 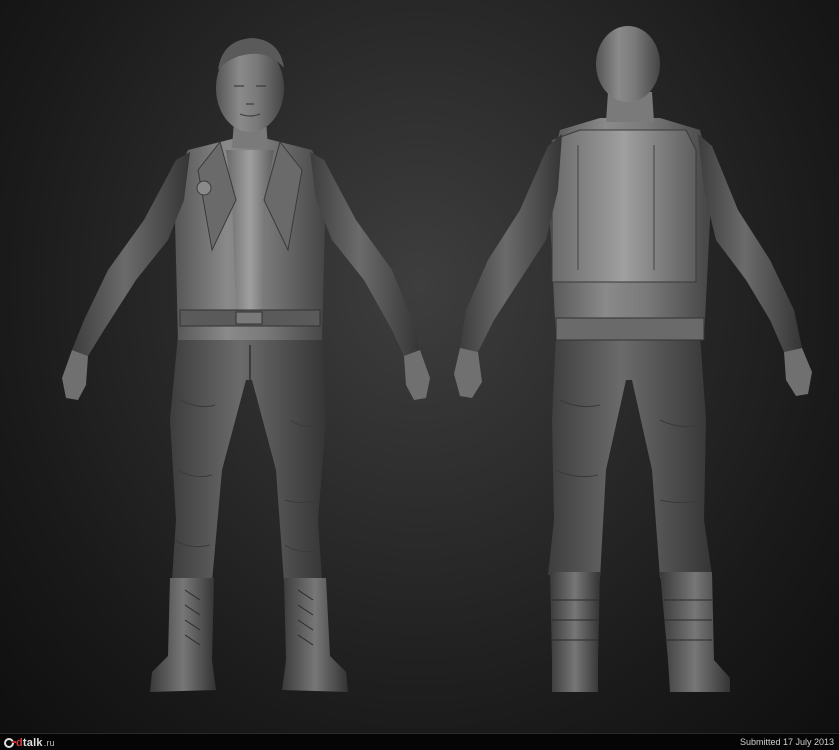 I want to click on logo-main: talk, so click(x=32, y=742).